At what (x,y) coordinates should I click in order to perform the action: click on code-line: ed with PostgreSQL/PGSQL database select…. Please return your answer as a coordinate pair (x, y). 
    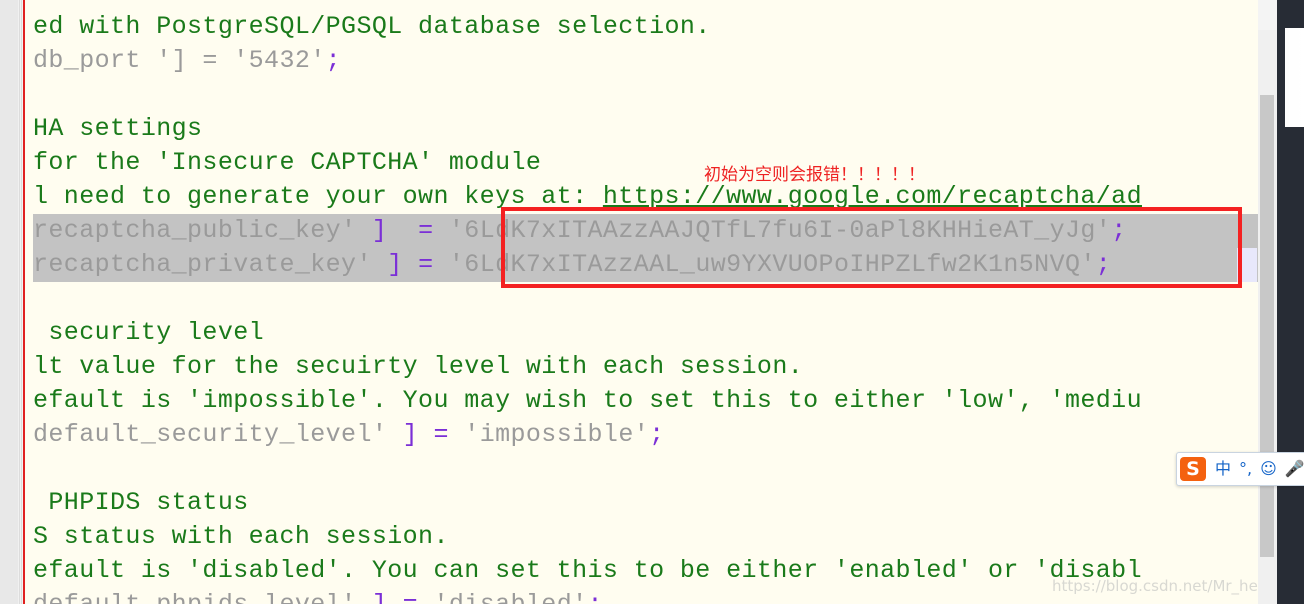
    Looking at the image, I should click on (372, 27).